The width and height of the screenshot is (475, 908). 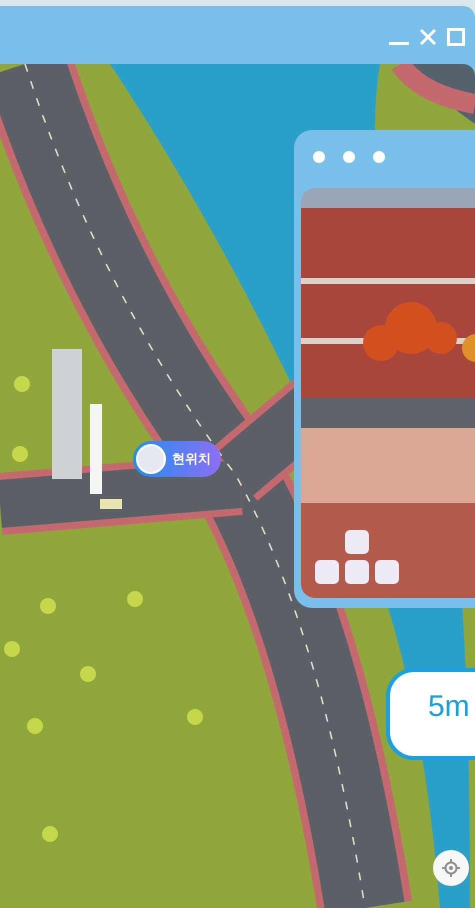 What do you see at coordinates (428, 37) in the screenshot?
I see `close-icon` at bounding box center [428, 37].